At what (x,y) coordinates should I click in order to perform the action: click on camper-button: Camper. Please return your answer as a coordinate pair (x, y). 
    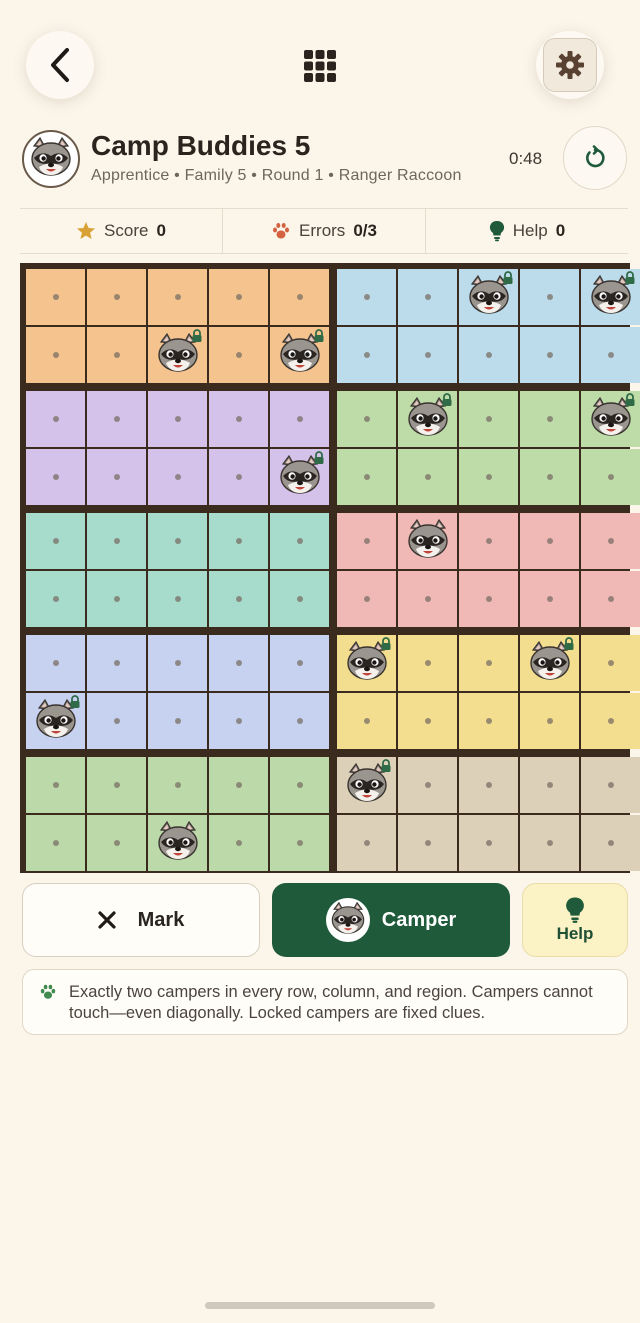
    Looking at the image, I should click on (391, 920).